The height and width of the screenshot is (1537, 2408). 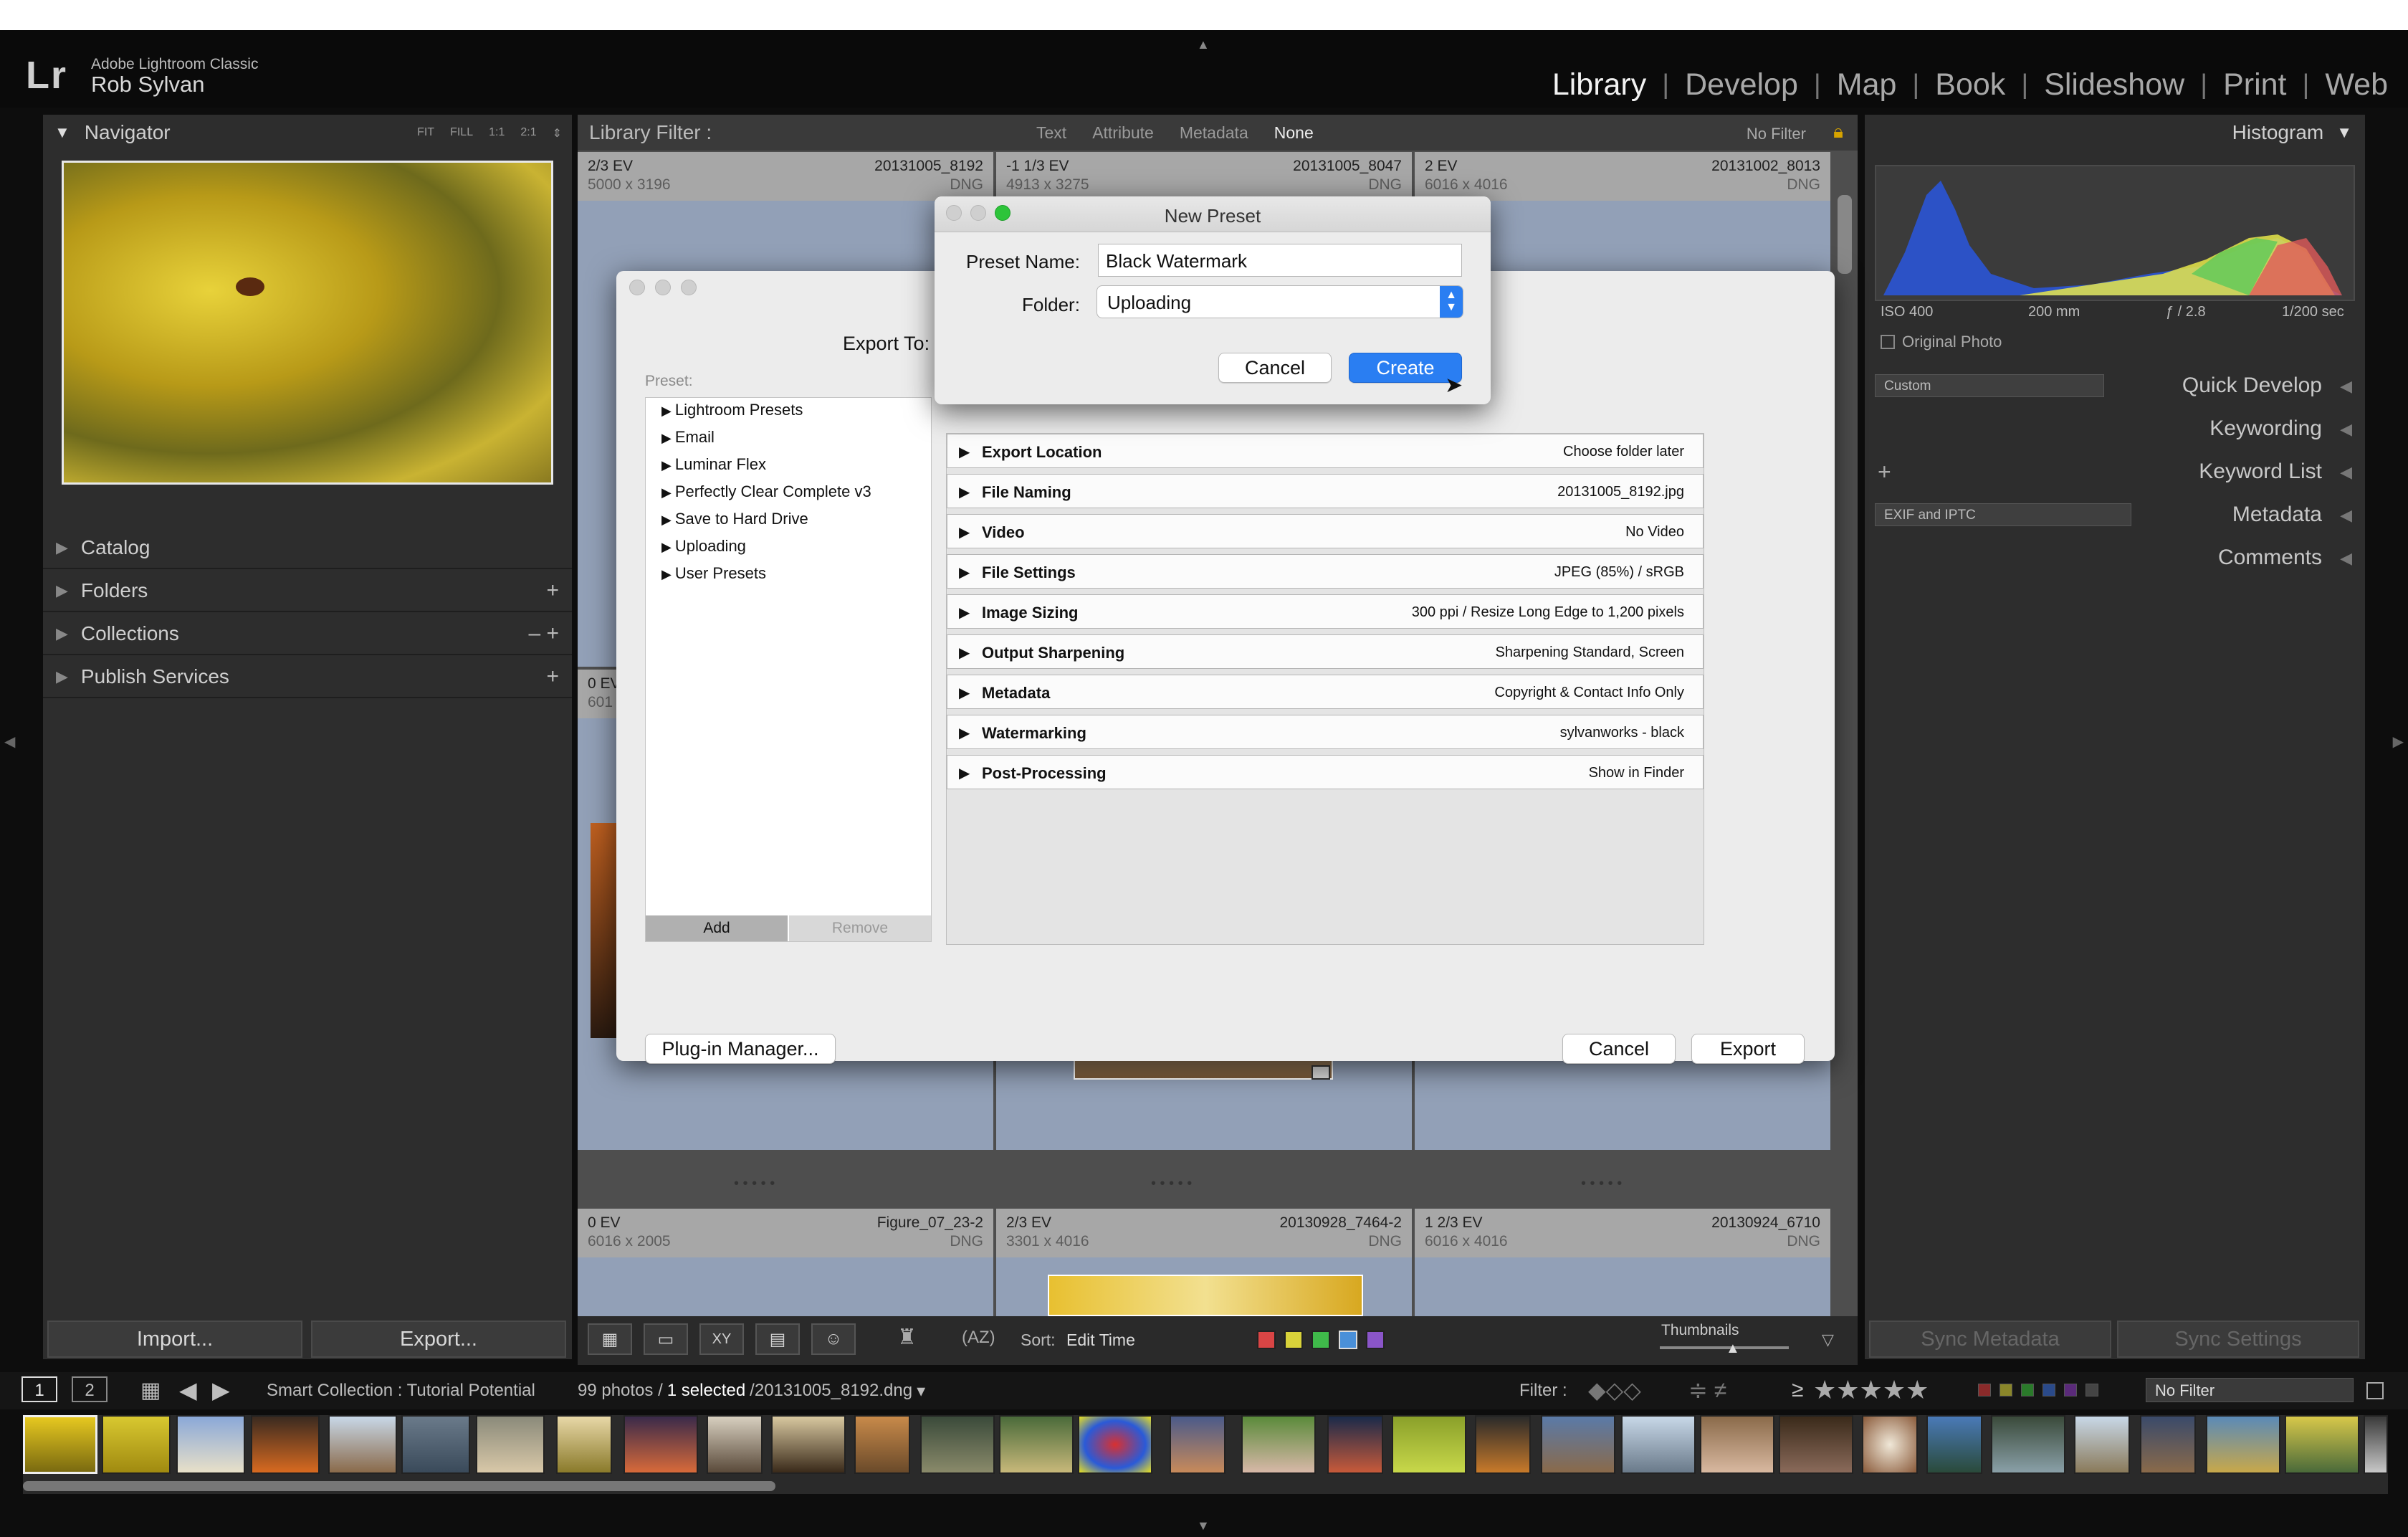 What do you see at coordinates (307, 323) in the screenshot?
I see `navigator-preview` at bounding box center [307, 323].